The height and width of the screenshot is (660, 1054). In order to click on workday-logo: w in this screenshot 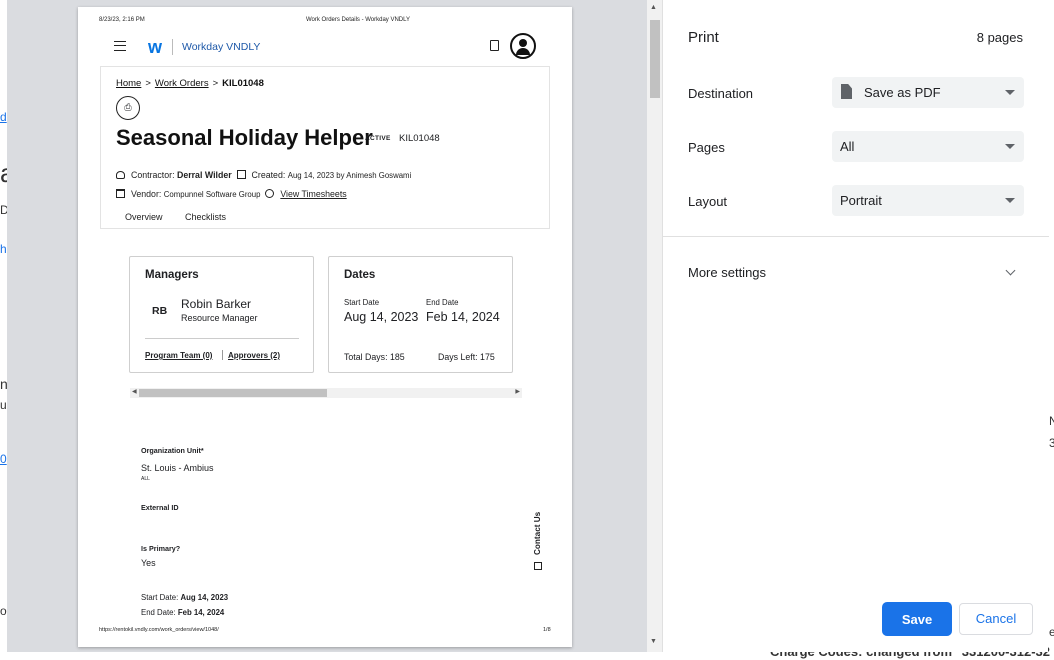, I will do `click(155, 47)`.